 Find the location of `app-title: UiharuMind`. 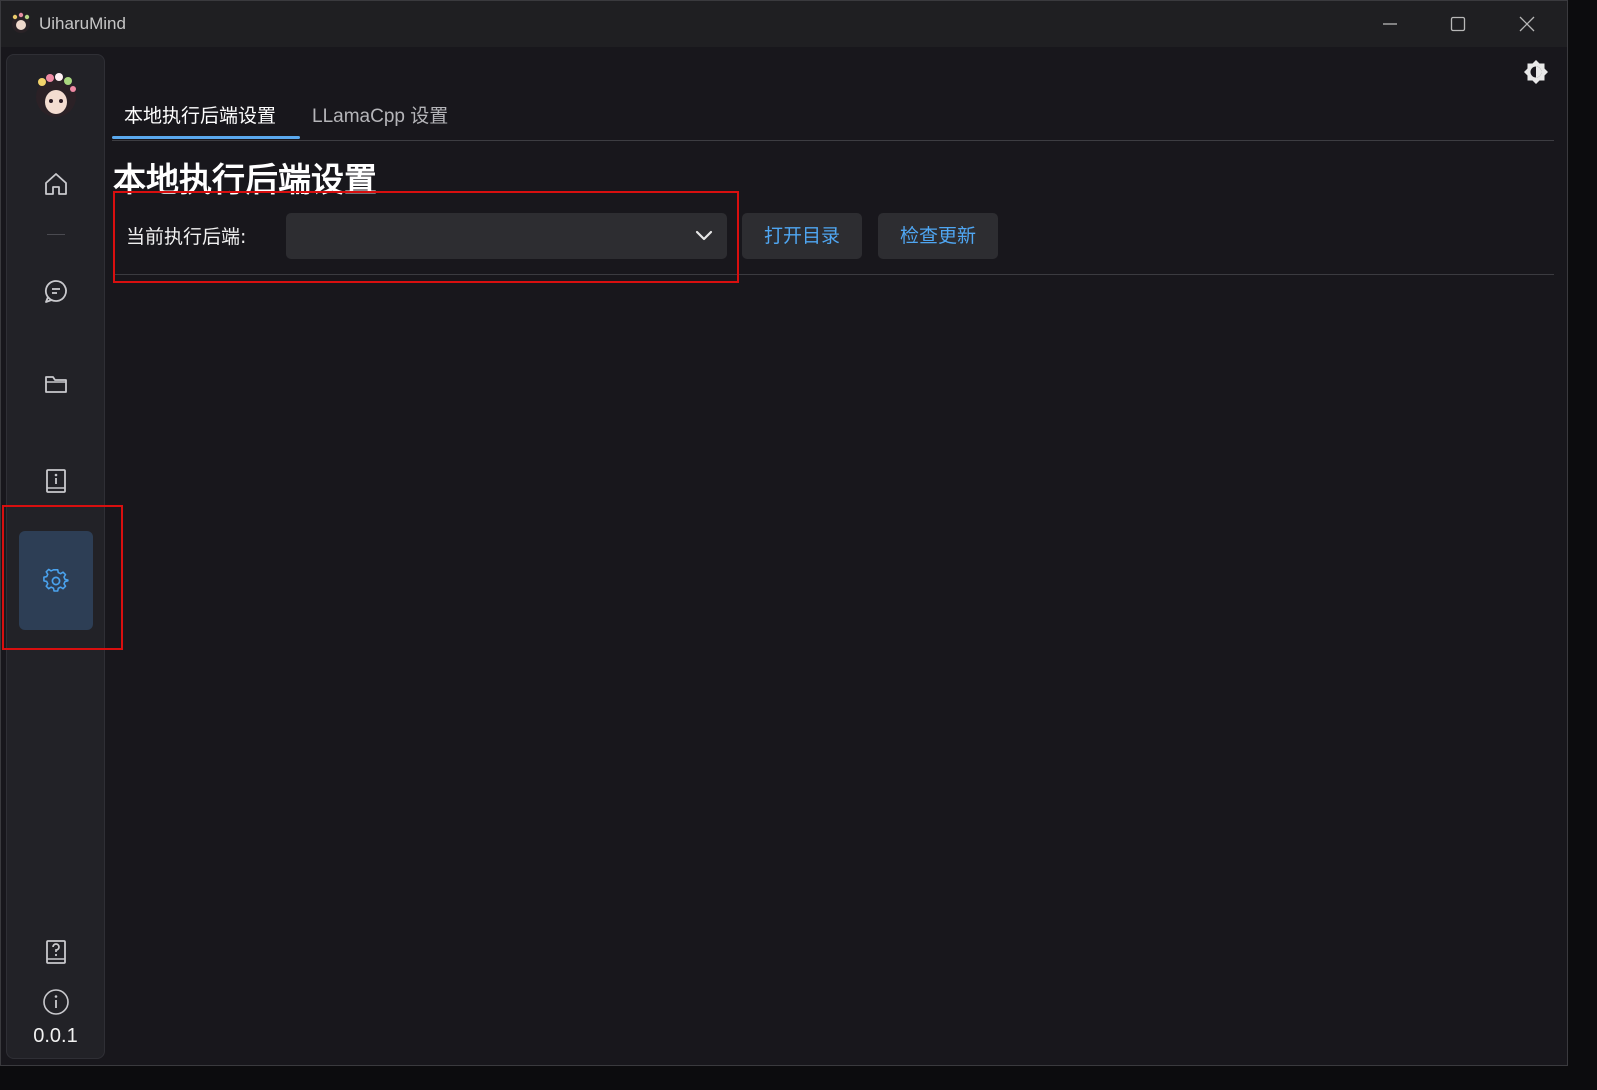

app-title: UiharuMind is located at coordinates (82, 23).